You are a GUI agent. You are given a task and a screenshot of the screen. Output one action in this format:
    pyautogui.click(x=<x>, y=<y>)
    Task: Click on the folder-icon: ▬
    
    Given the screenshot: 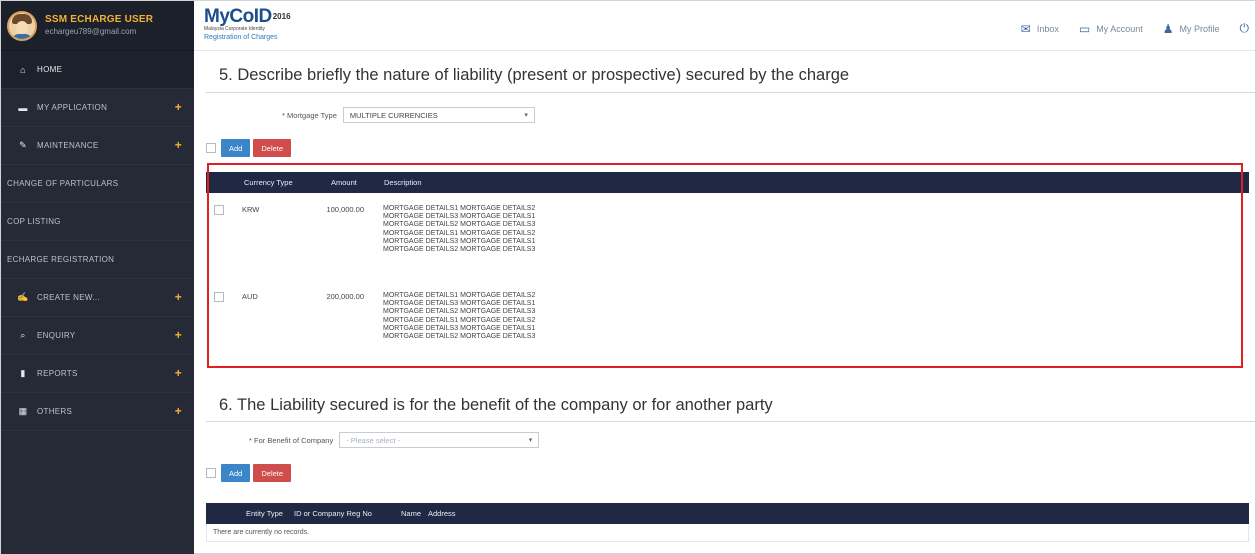 What is the action you would take?
    pyautogui.click(x=23, y=107)
    